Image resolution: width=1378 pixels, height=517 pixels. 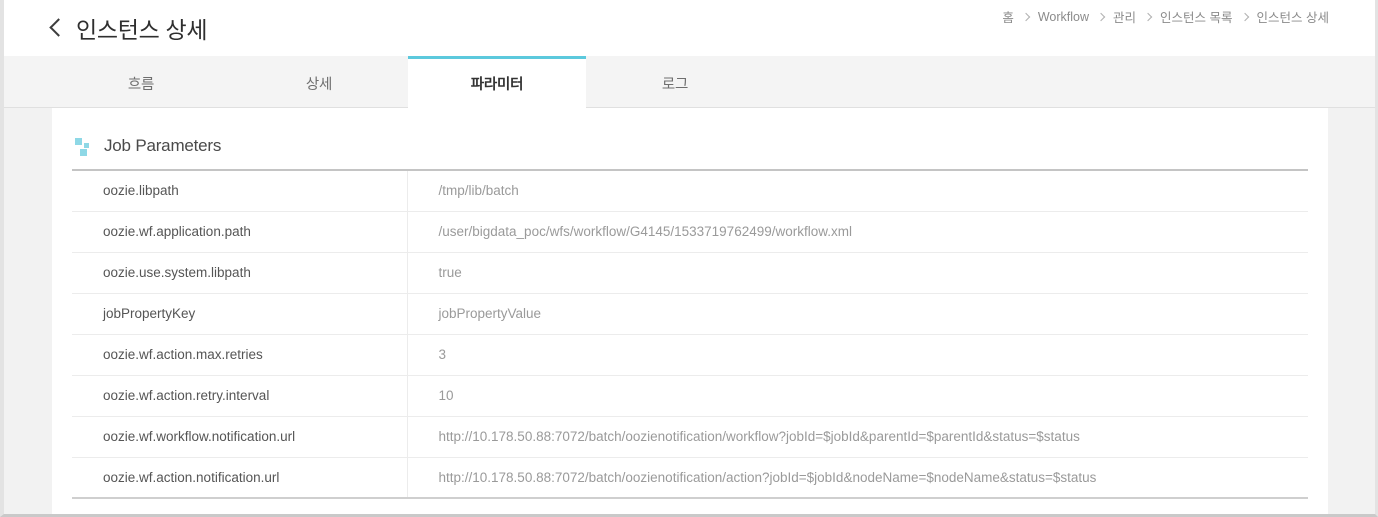 I want to click on section-title: Job Parameters, so click(x=163, y=145).